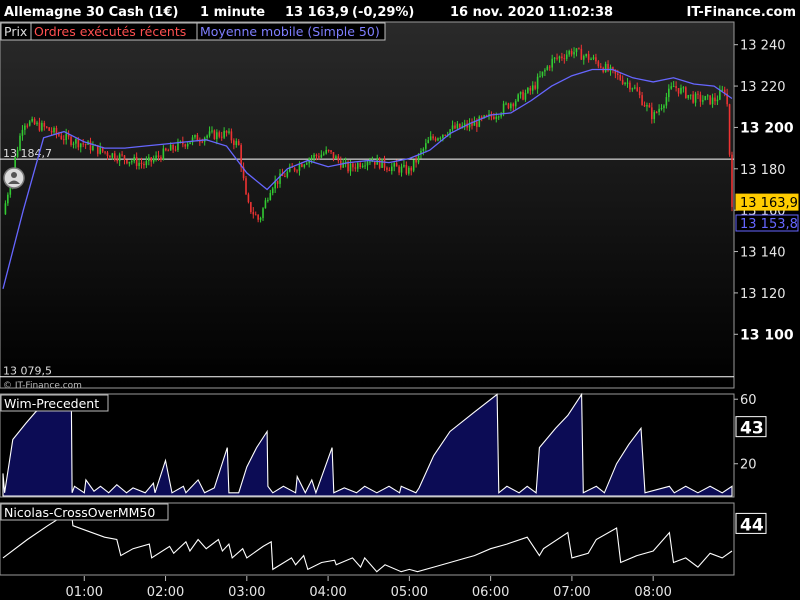 This screenshot has height=600, width=800. Describe the element at coordinates (232, 12) in the screenshot. I see `timeframe: 1 minute` at that location.